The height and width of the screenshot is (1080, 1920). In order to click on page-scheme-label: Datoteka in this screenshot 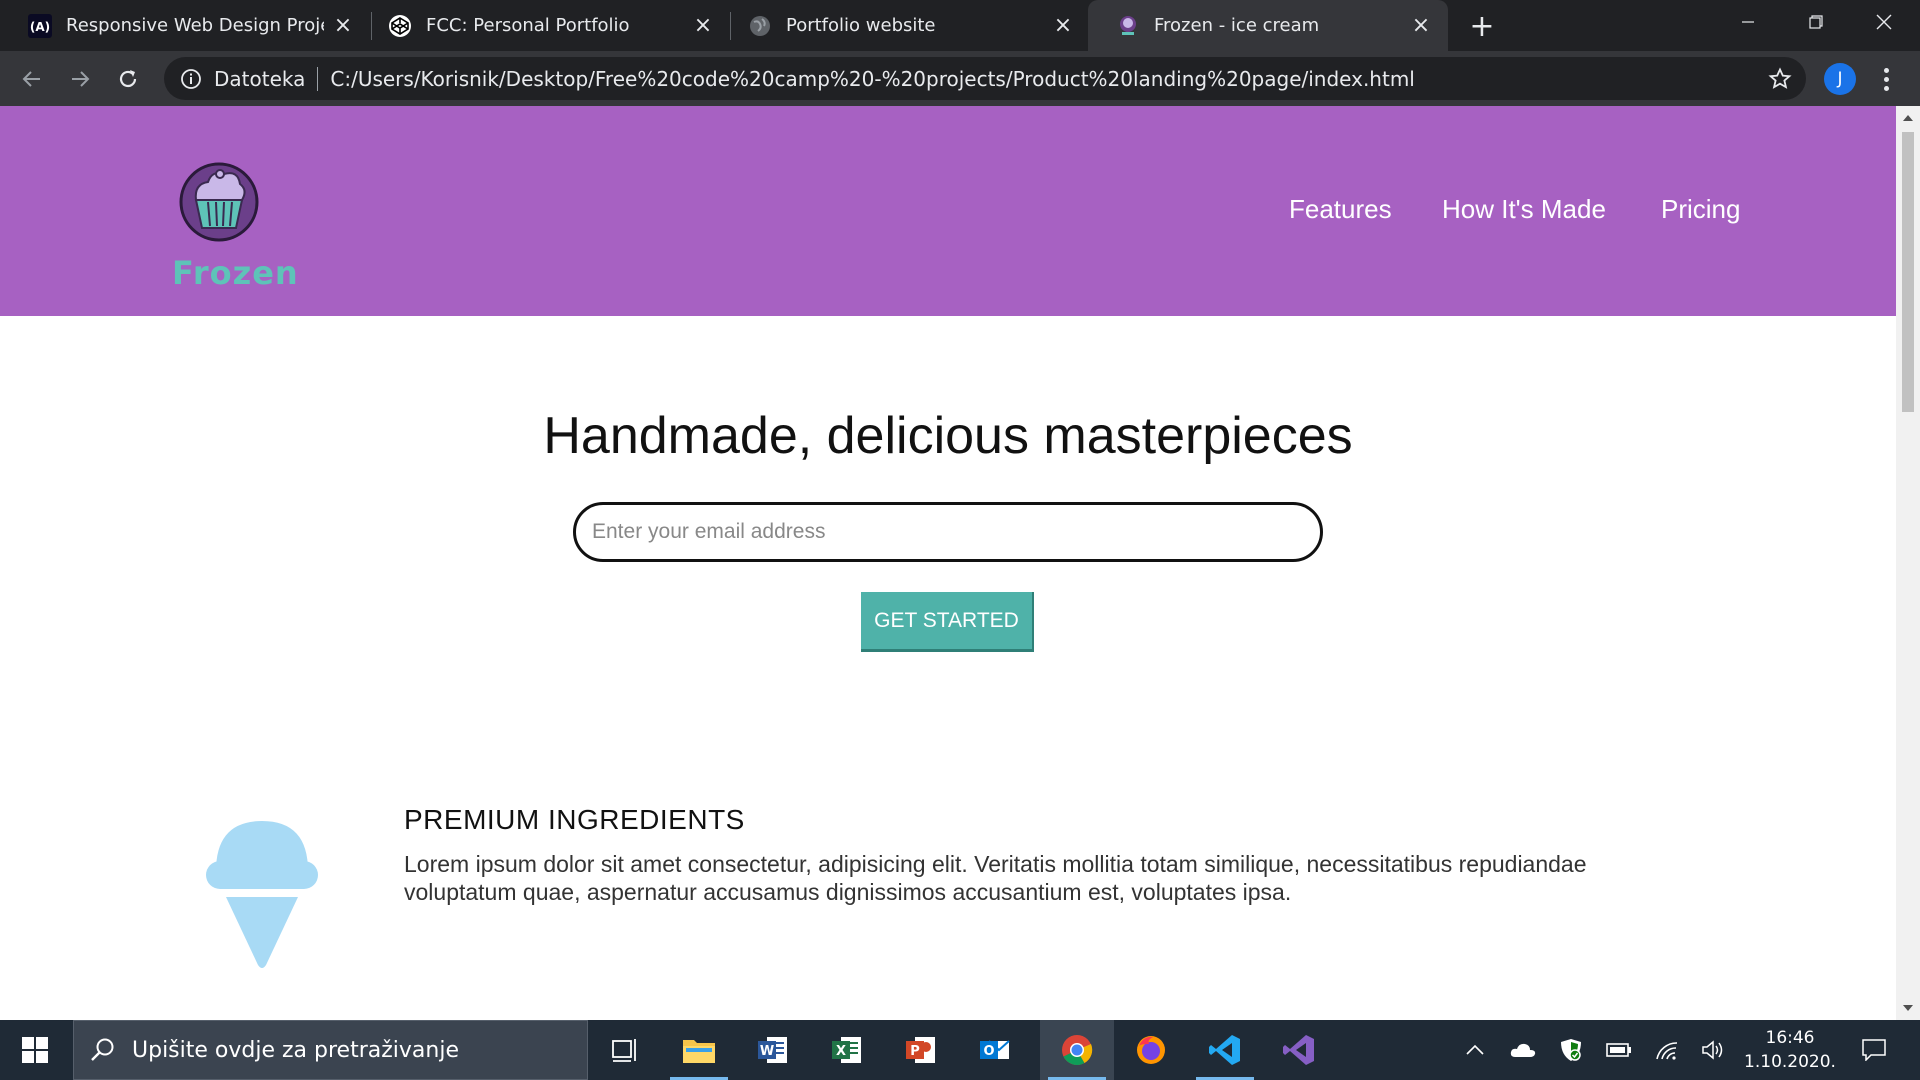, I will do `click(260, 78)`.